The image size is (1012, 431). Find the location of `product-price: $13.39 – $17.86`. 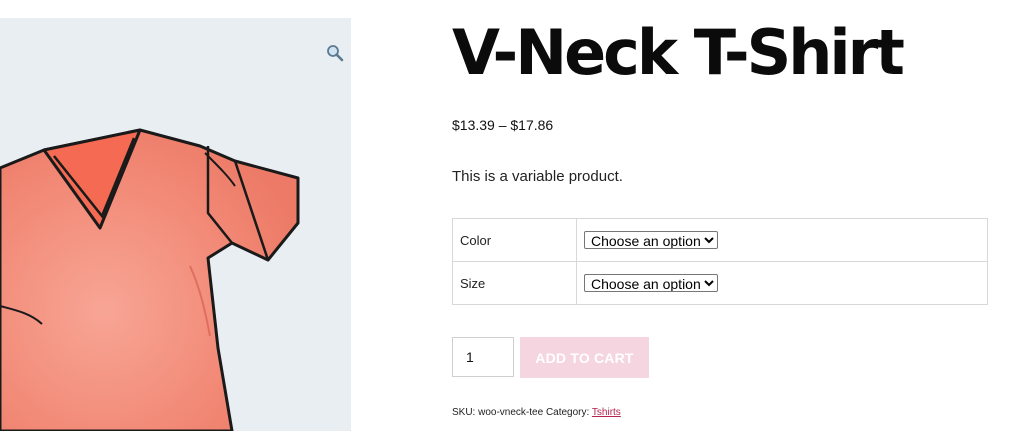

product-price: $13.39 – $17.86 is located at coordinates (503, 125).